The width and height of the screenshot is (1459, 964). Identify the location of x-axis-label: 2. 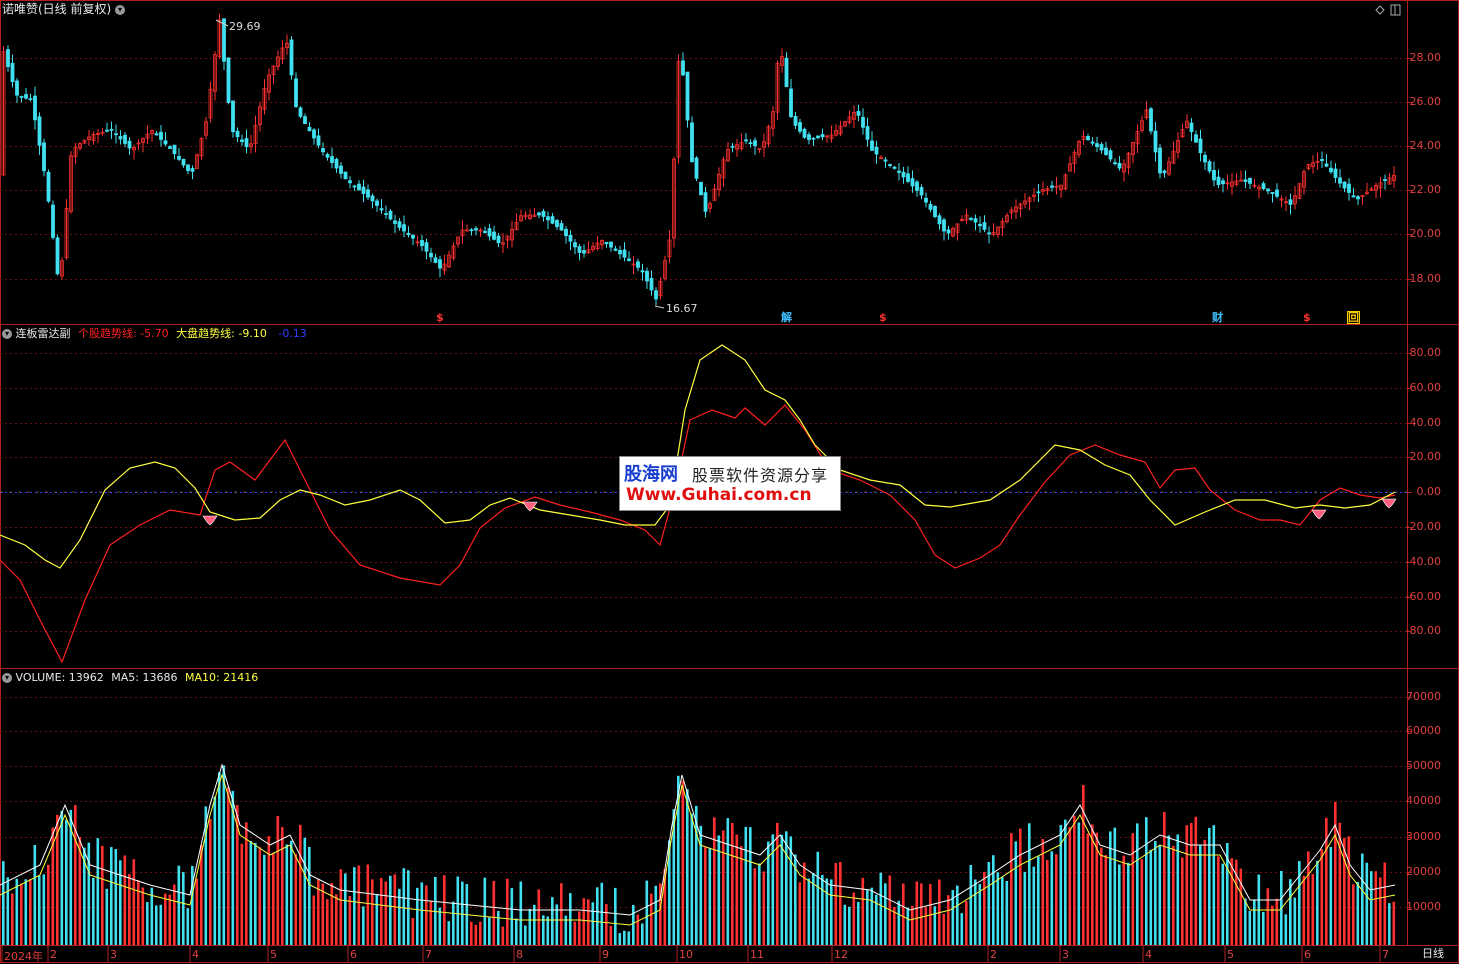
(53, 954).